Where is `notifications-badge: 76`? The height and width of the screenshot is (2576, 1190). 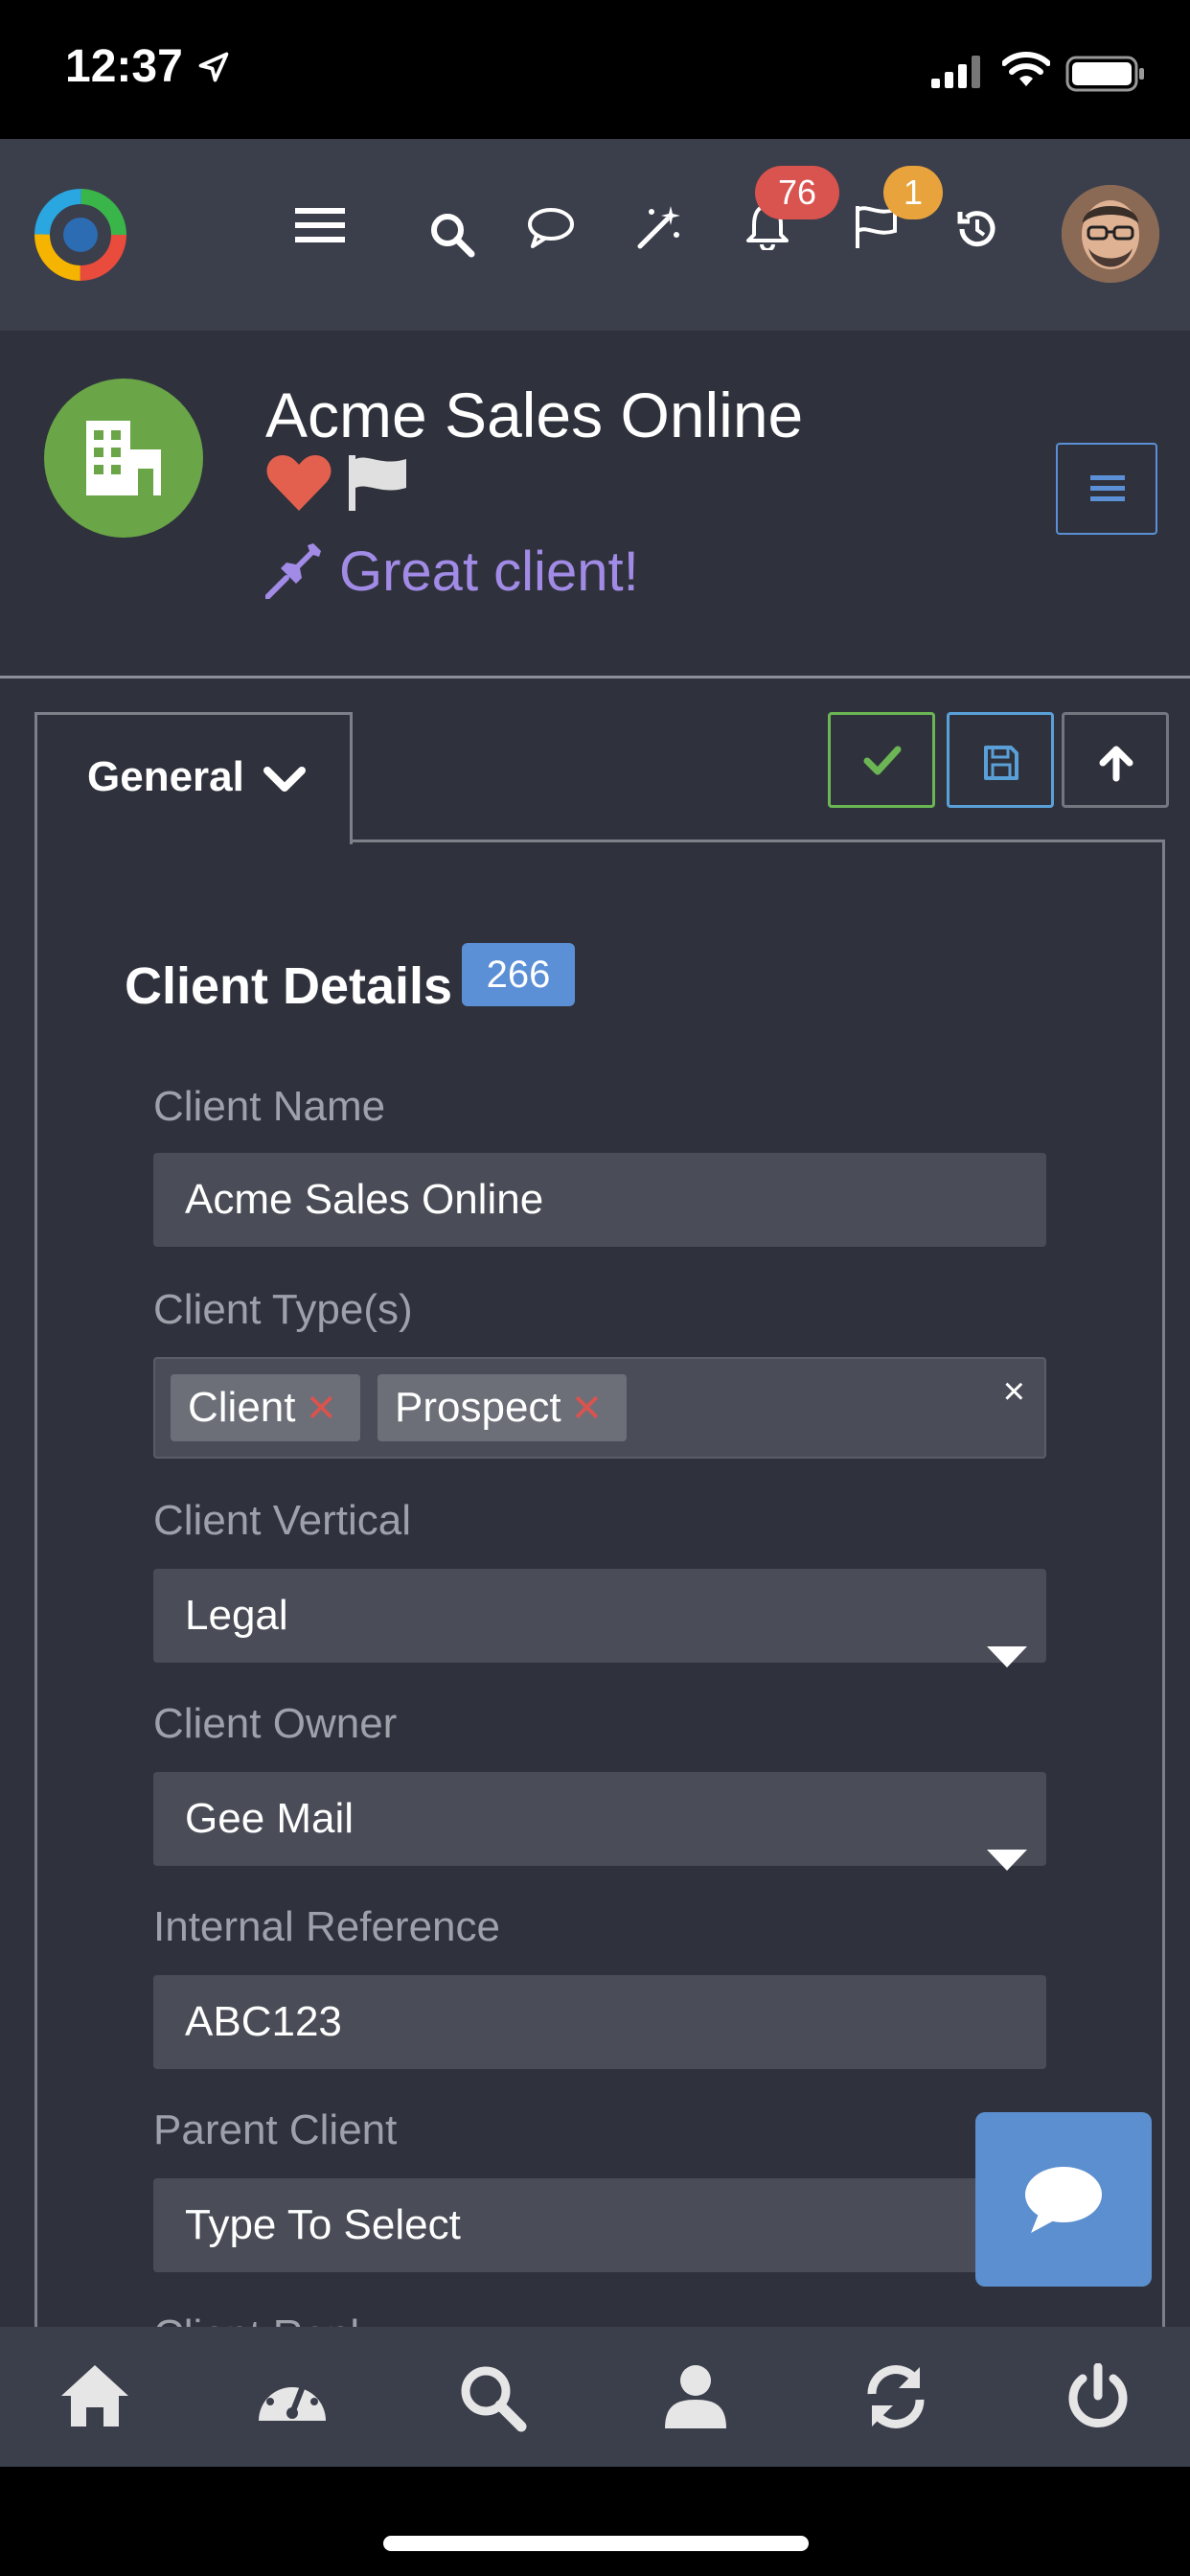 notifications-badge: 76 is located at coordinates (797, 193).